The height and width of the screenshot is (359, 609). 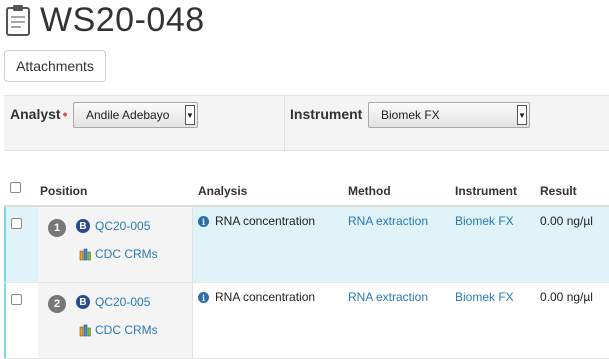 I want to click on instrument-label: Instrument, so click(x=326, y=114).